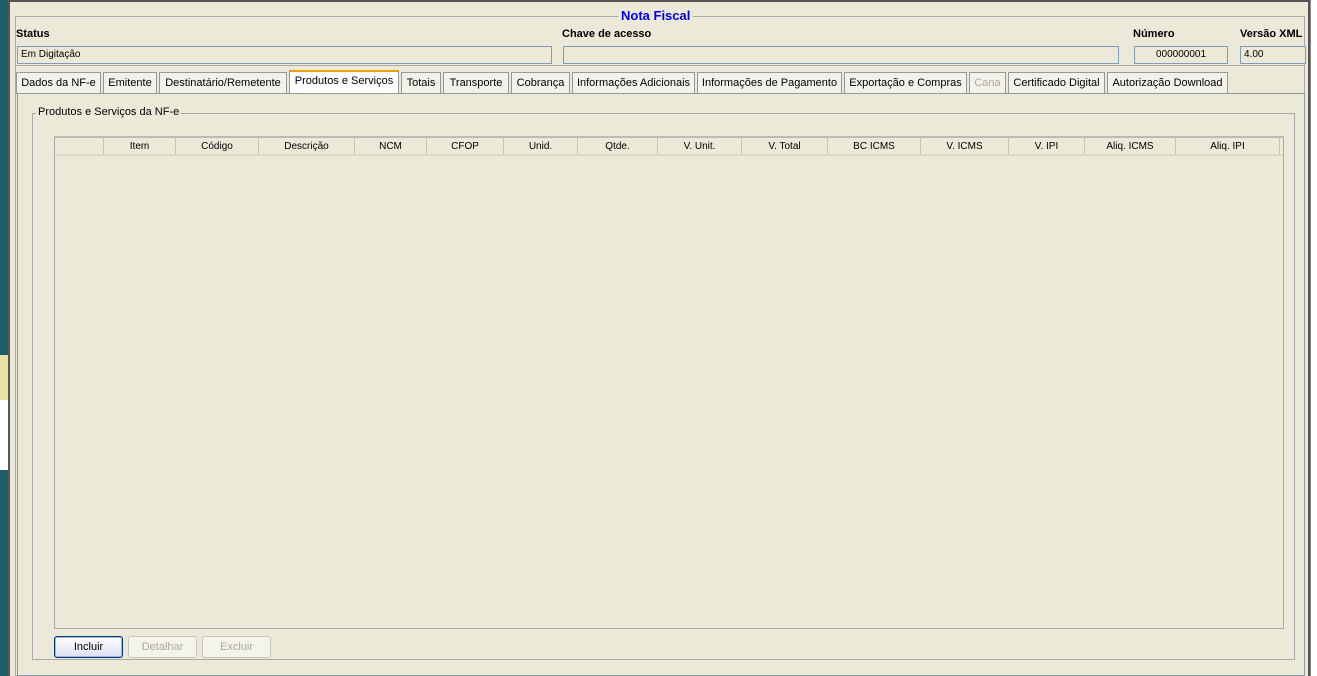 The image size is (1317, 676). I want to click on tab-produtos-servicos: Produtos e Serviços, so click(344, 82).